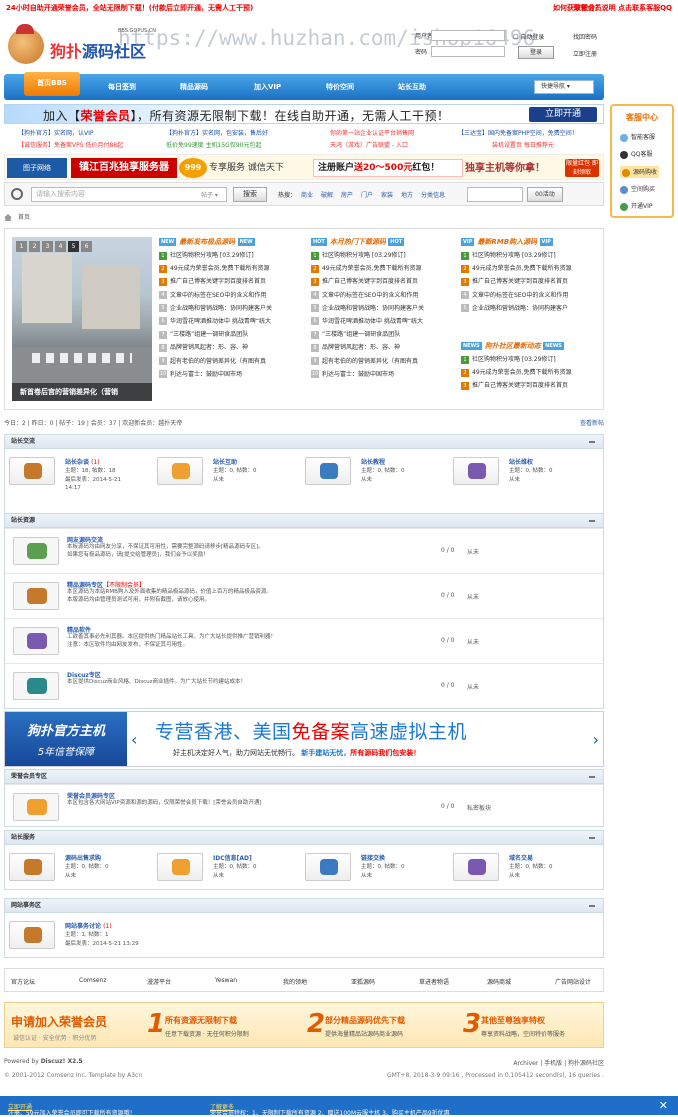  Describe the element at coordinates (180, 471) in the screenshot. I see `warning-icon` at that location.